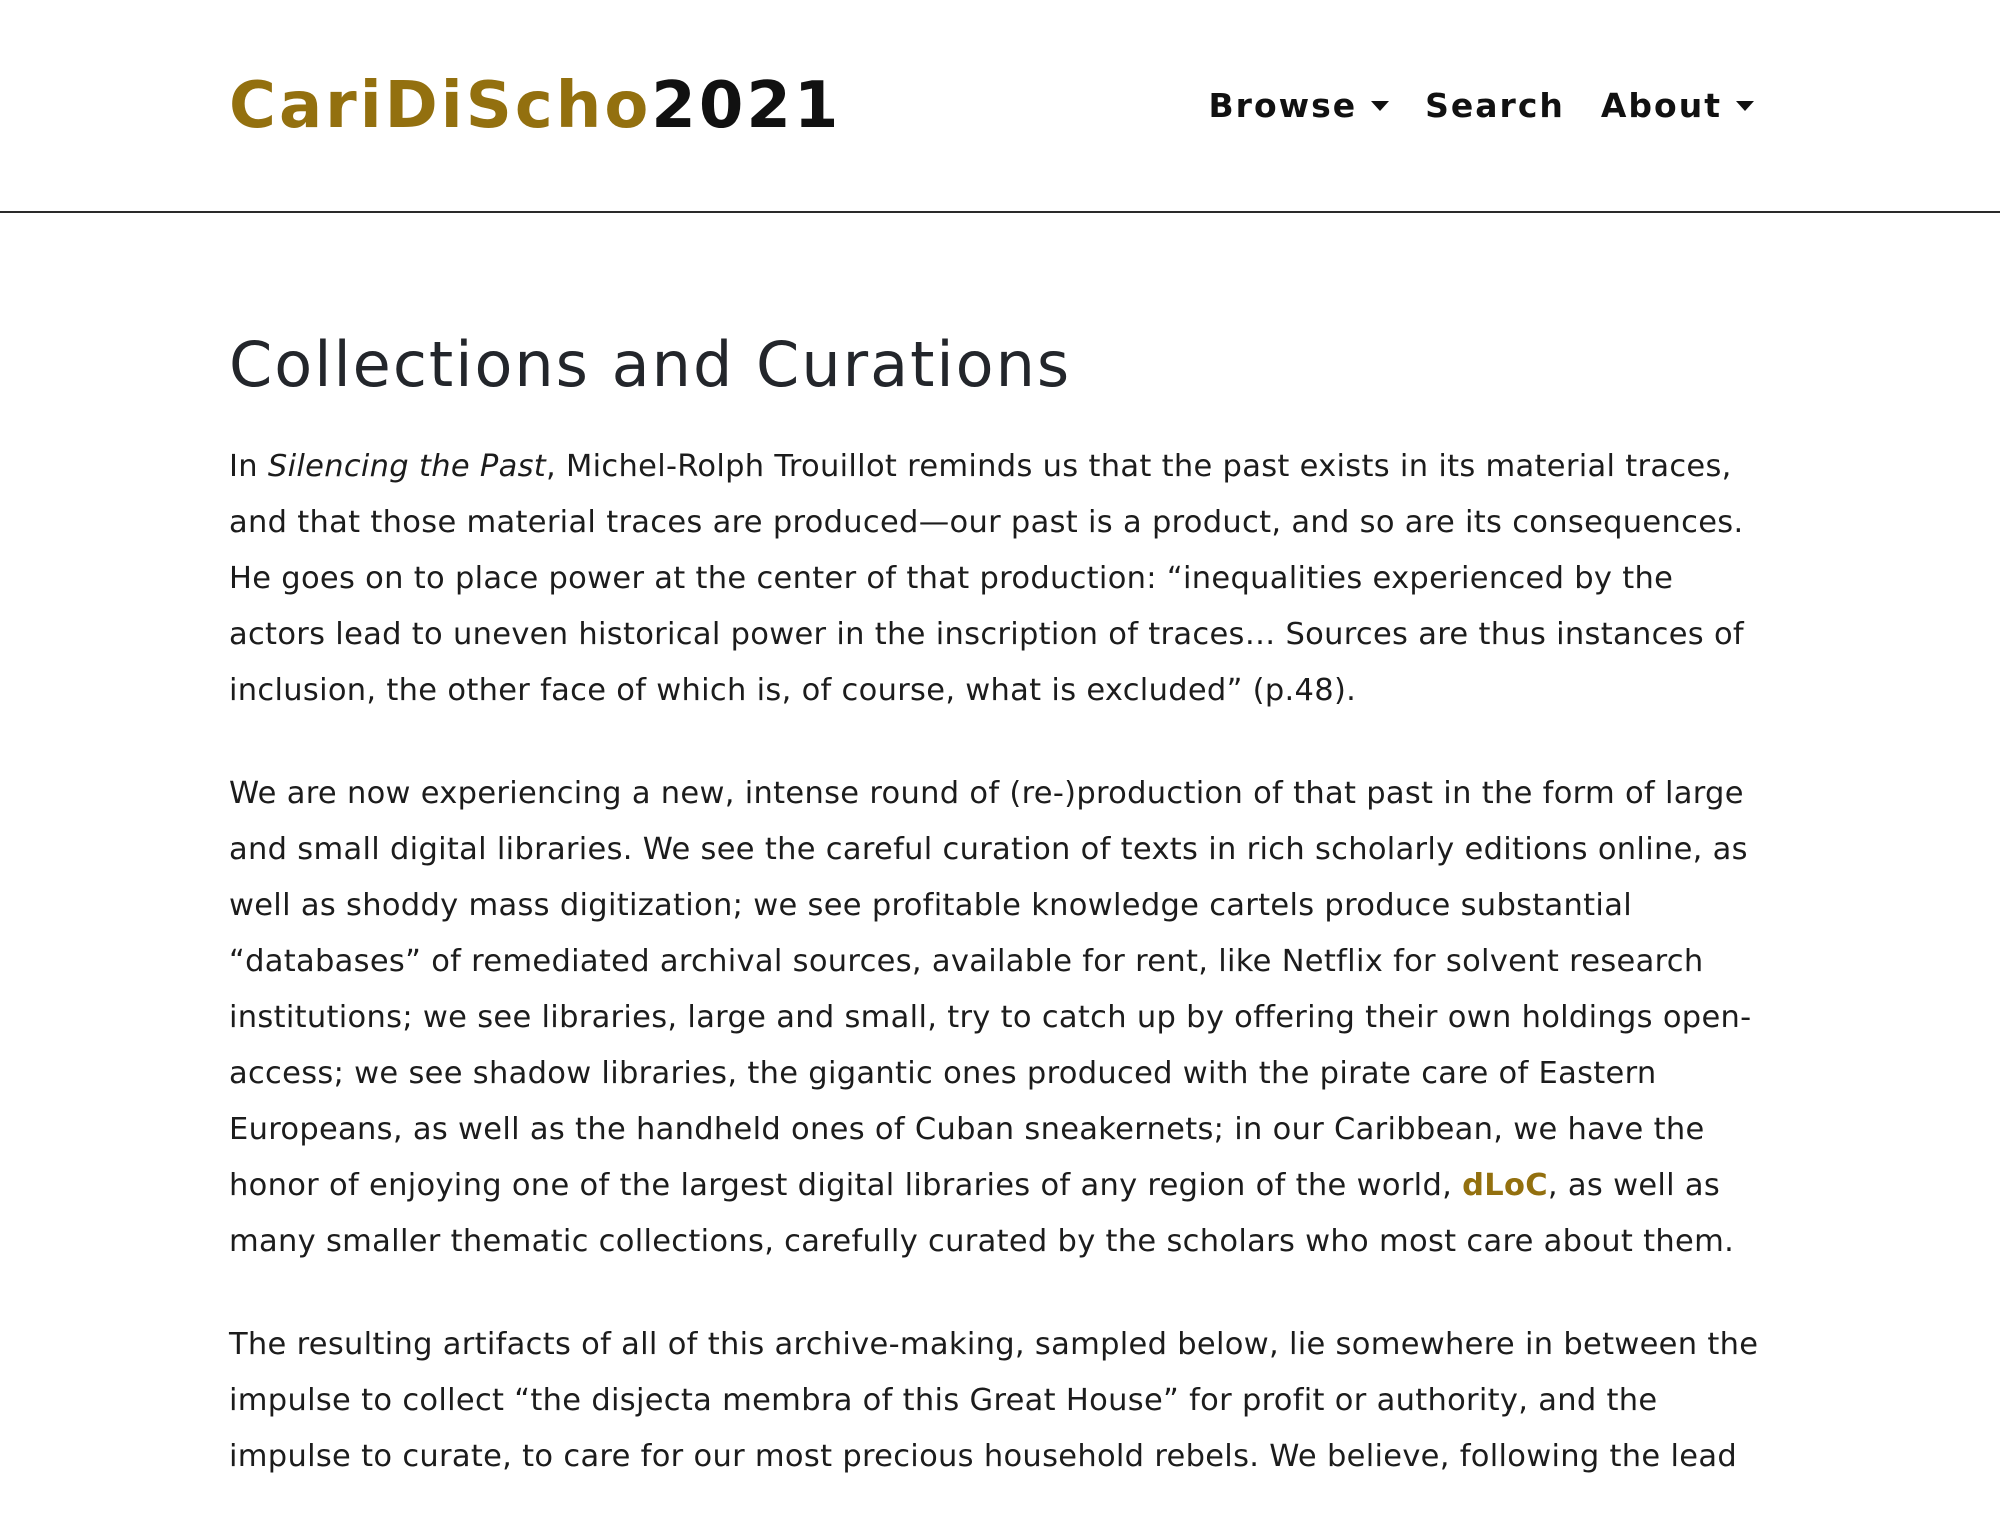 Image resolution: width=2000 pixels, height=1532 pixels. What do you see at coordinates (440, 106) in the screenshot?
I see `brand-name-text: CariDiScho` at bounding box center [440, 106].